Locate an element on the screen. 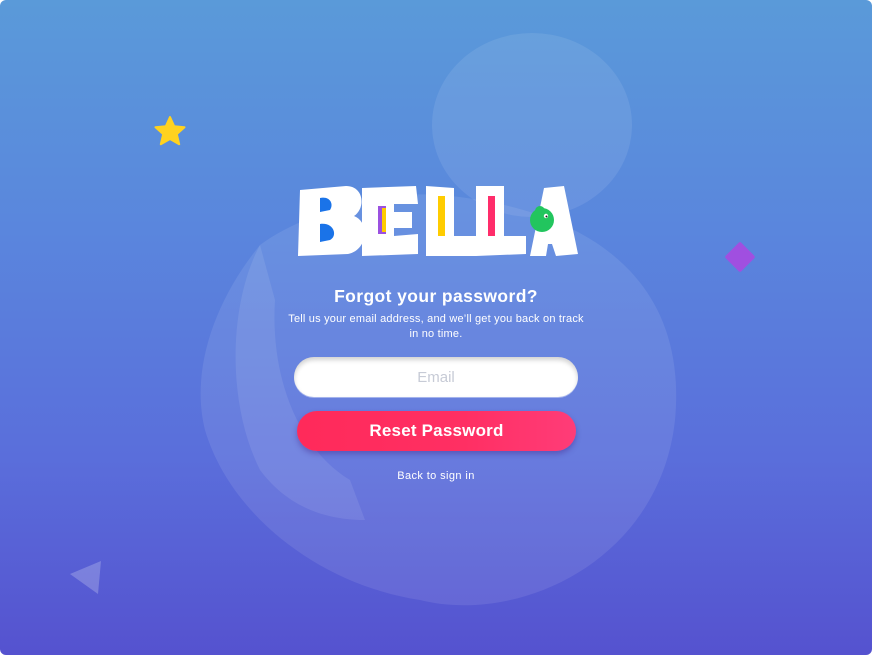 The width and height of the screenshot is (872, 655). diamond-icon is located at coordinates (740, 257).